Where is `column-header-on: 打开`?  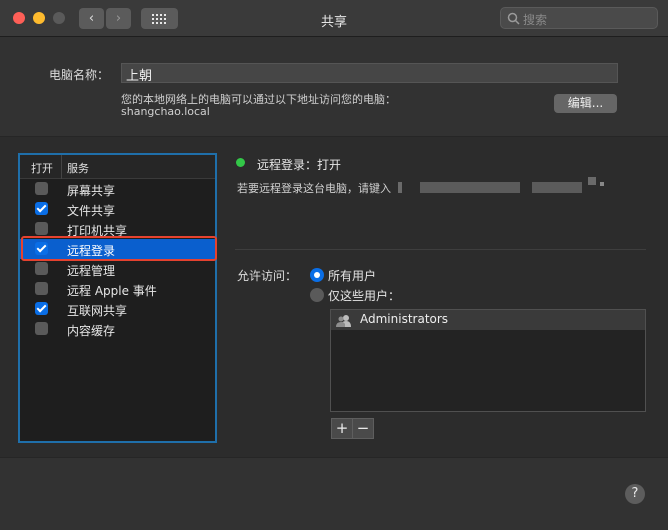 column-header-on: 打开 is located at coordinates (42, 168).